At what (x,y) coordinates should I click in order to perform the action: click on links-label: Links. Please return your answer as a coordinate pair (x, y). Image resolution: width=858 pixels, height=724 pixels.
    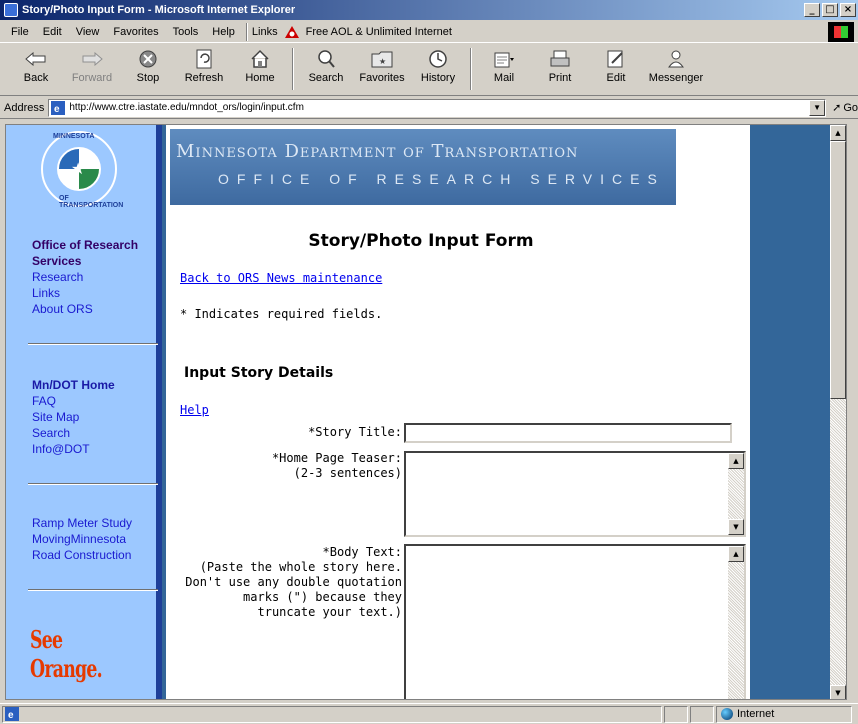
    Looking at the image, I should click on (265, 32).